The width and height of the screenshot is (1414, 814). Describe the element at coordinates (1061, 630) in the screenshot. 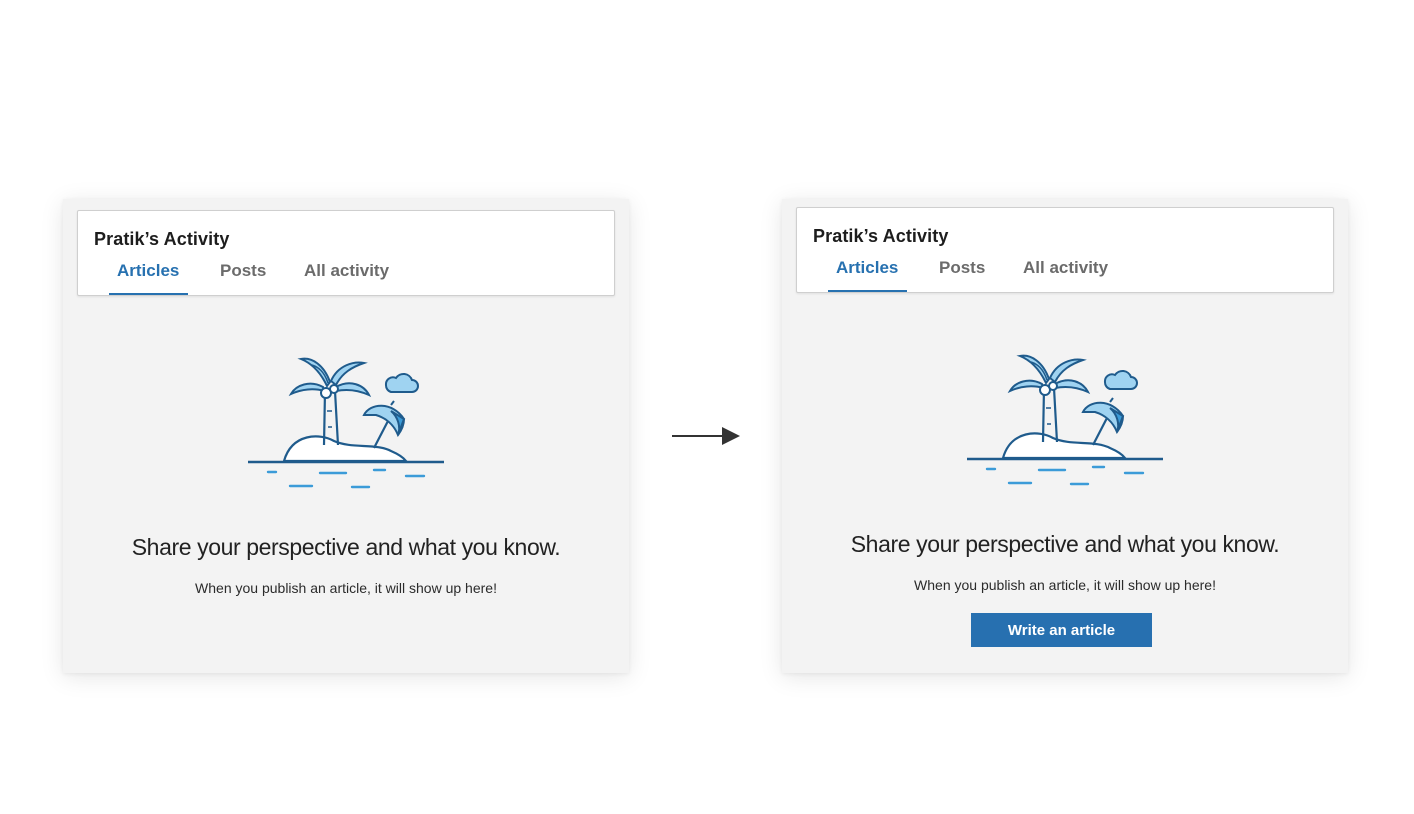

I see `write-article-button: Write an article` at that location.